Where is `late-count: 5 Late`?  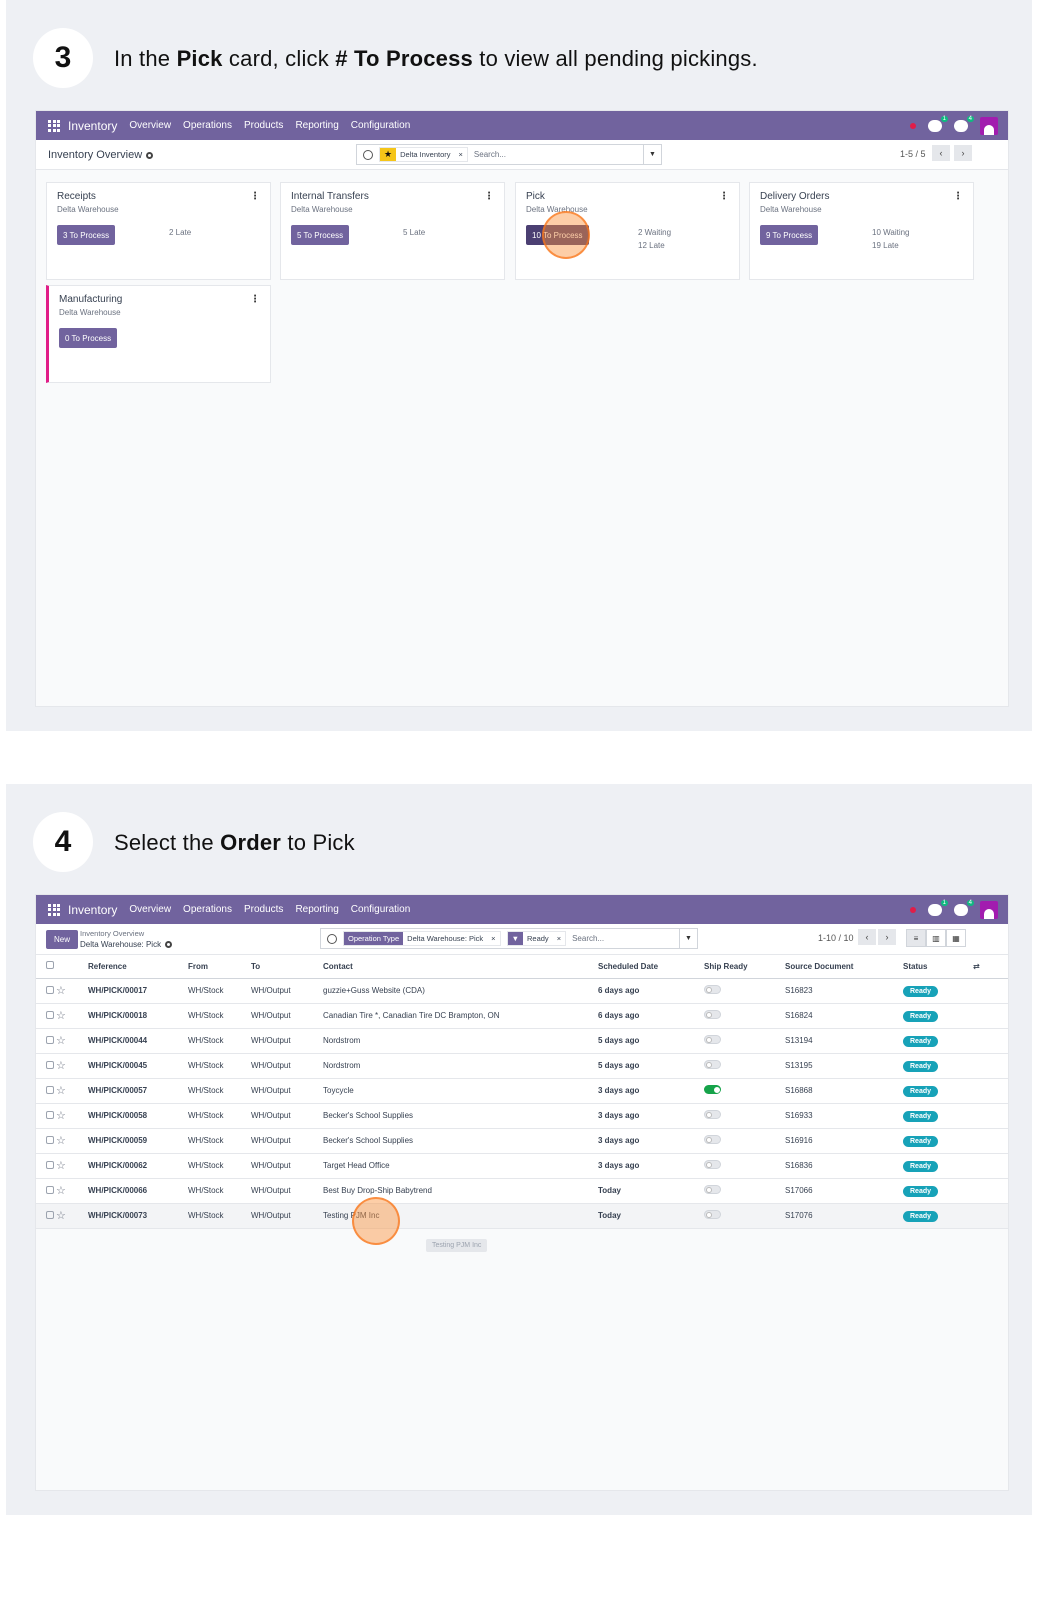 late-count: 5 Late is located at coordinates (414, 232).